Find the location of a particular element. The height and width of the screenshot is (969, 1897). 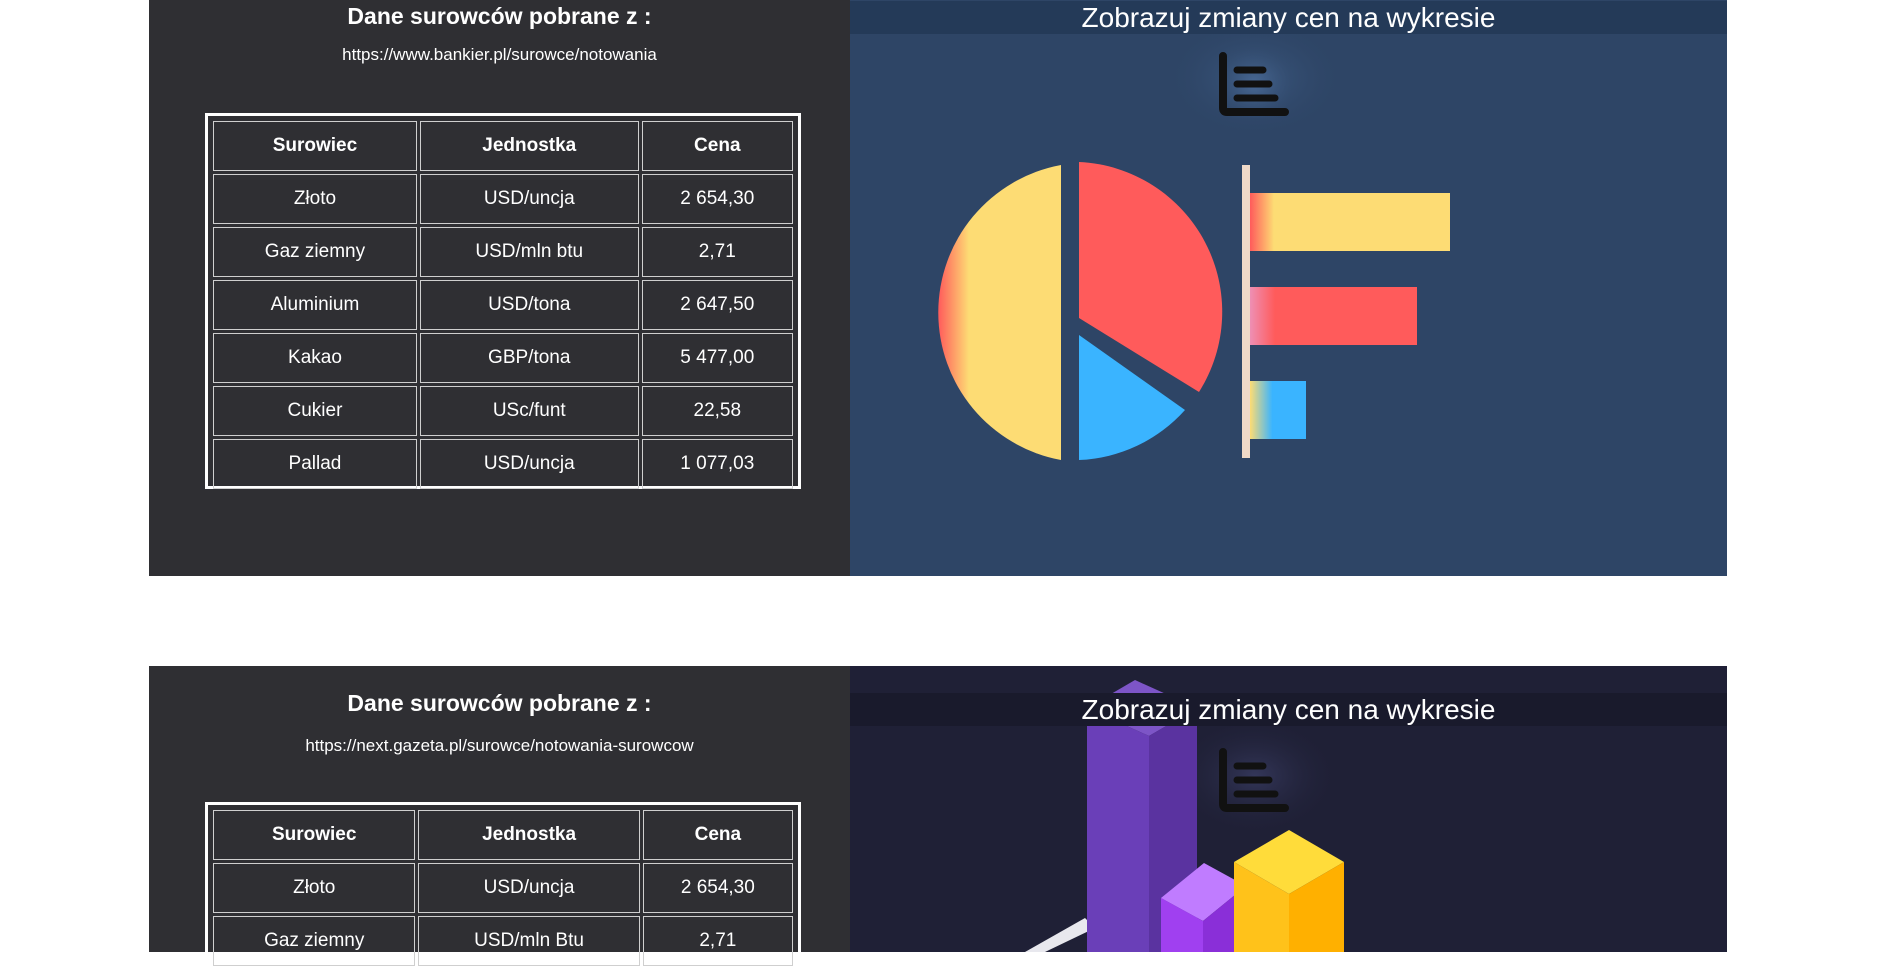

table-row: Gaz ziemny USD/mln btu 2,71 is located at coordinates (503, 252).